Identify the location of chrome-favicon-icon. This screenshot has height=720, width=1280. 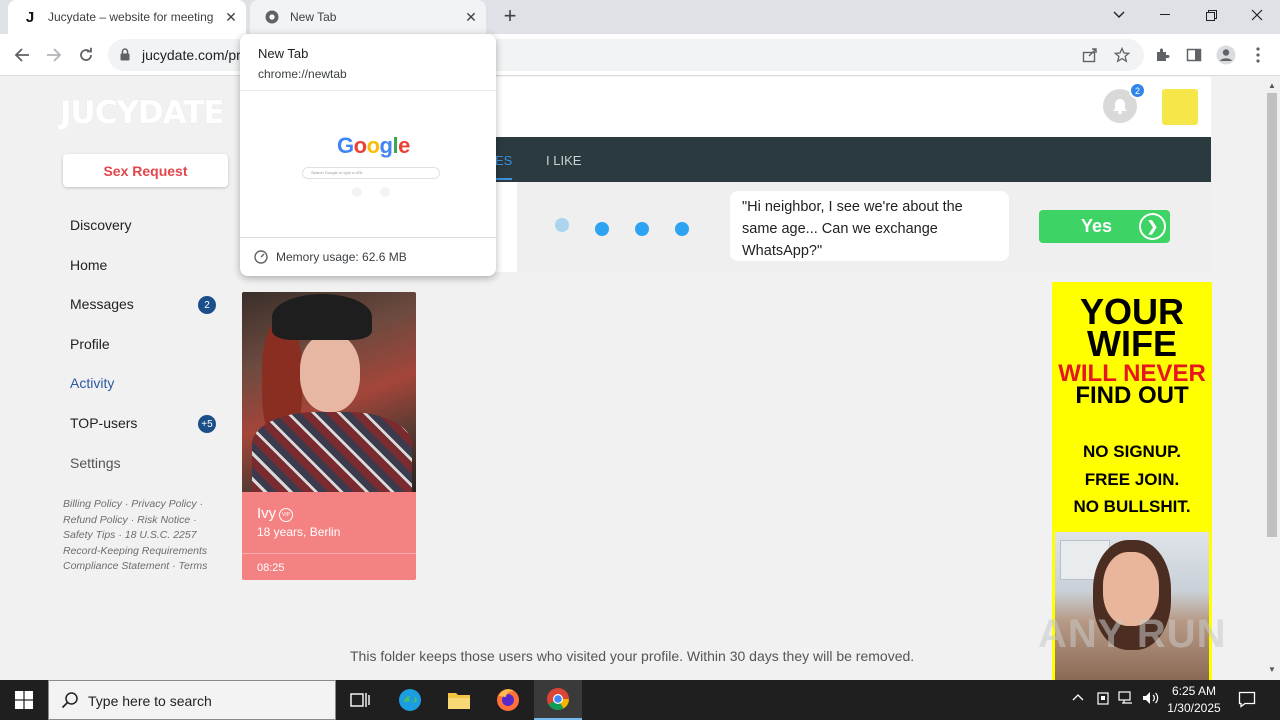
(272, 17).